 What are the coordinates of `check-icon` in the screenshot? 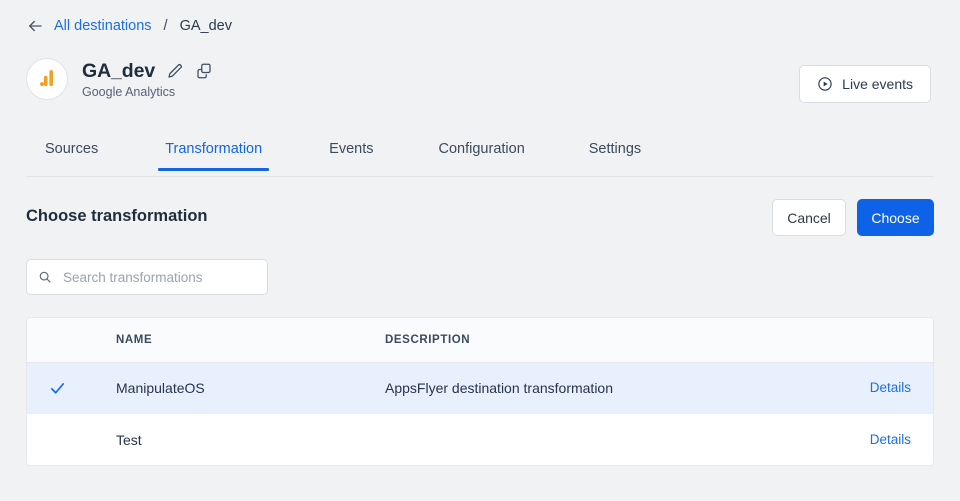 It's located at (57, 388).